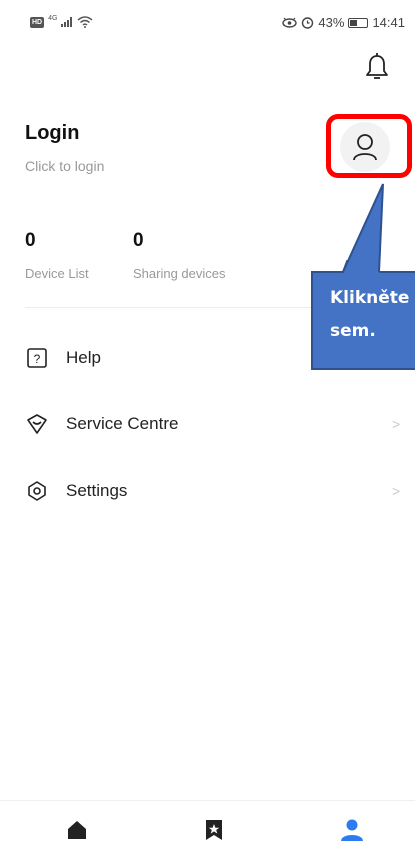 The width and height of the screenshot is (415, 842). I want to click on alarm-icon, so click(308, 23).